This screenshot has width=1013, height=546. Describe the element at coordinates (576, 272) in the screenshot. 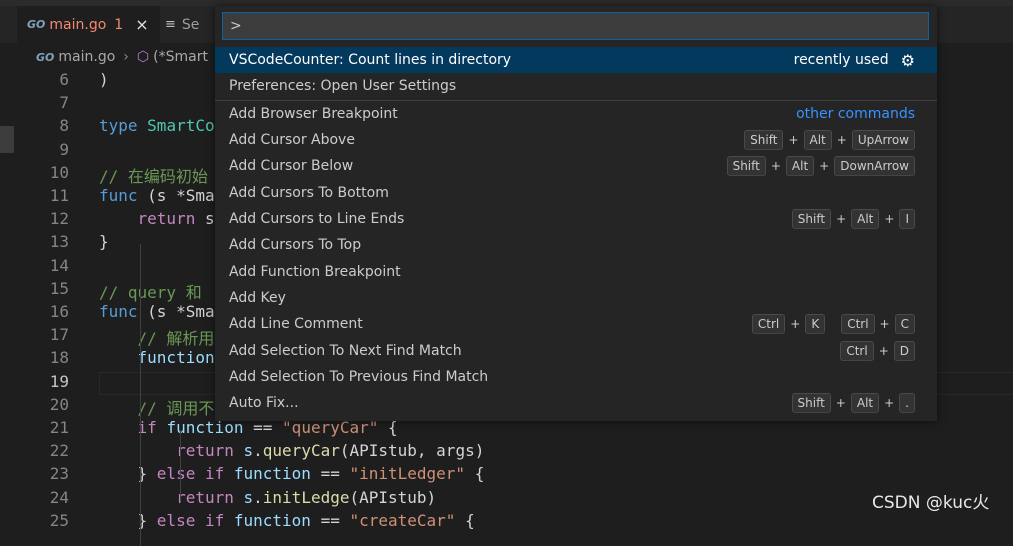

I see `command-item: Add Function Breakpoint` at that location.